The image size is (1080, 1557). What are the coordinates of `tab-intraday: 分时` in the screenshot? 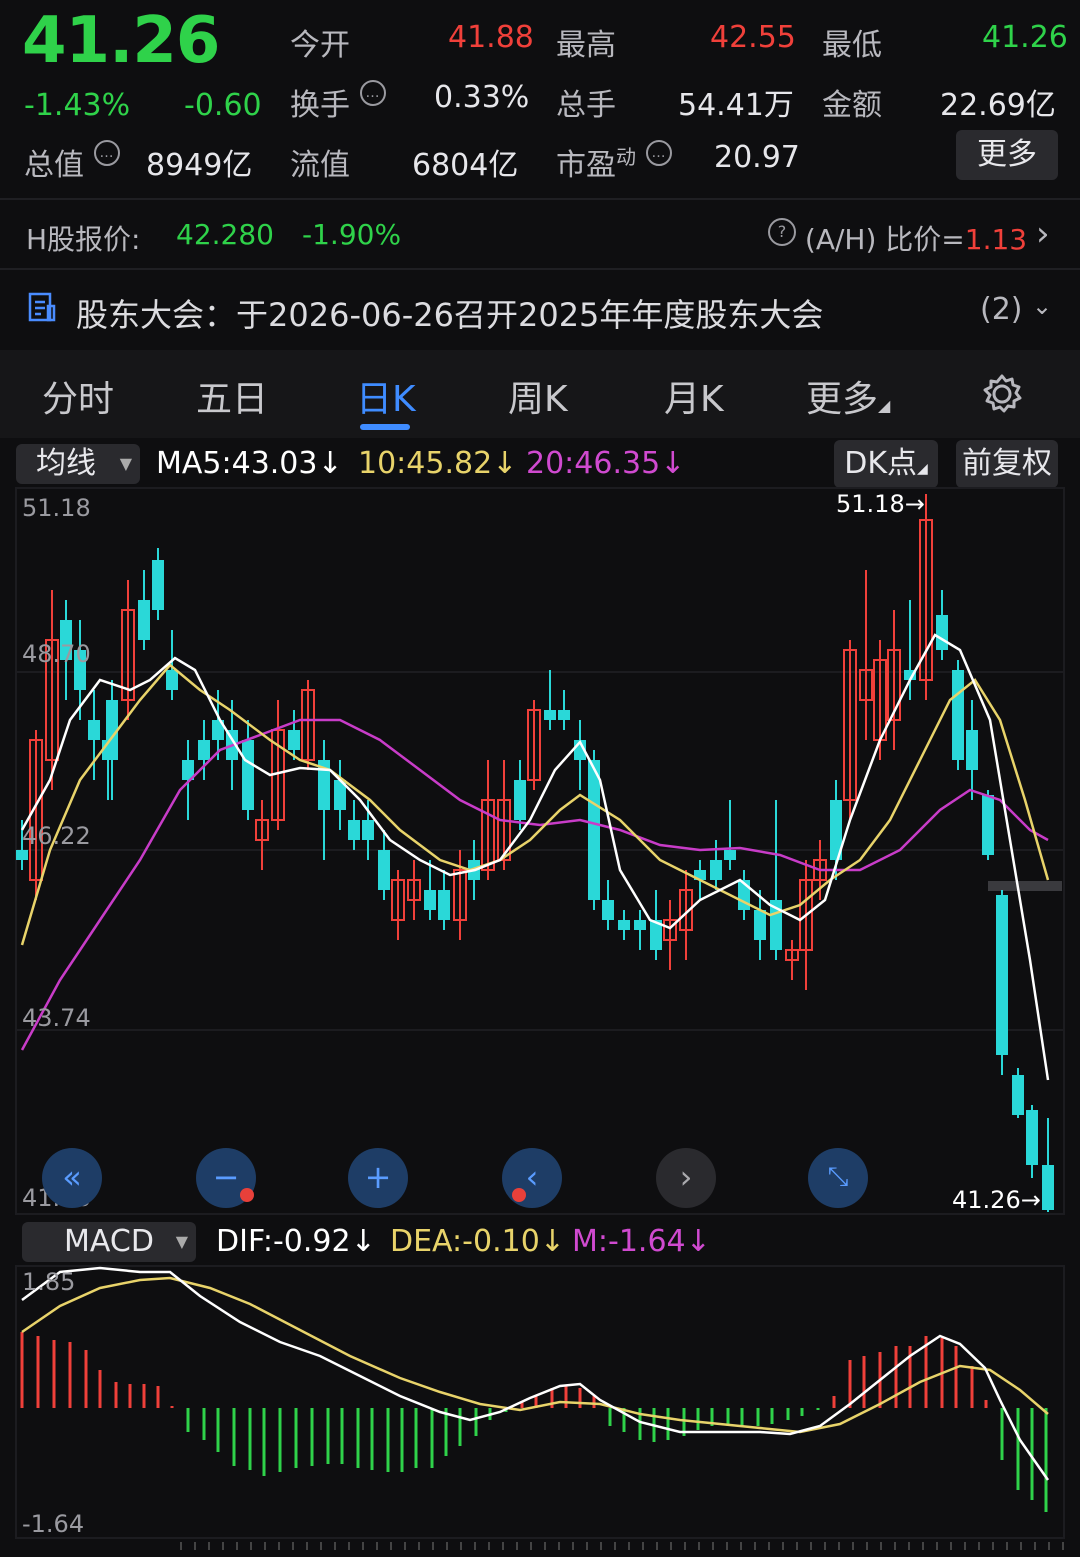 It's located at (78, 396).